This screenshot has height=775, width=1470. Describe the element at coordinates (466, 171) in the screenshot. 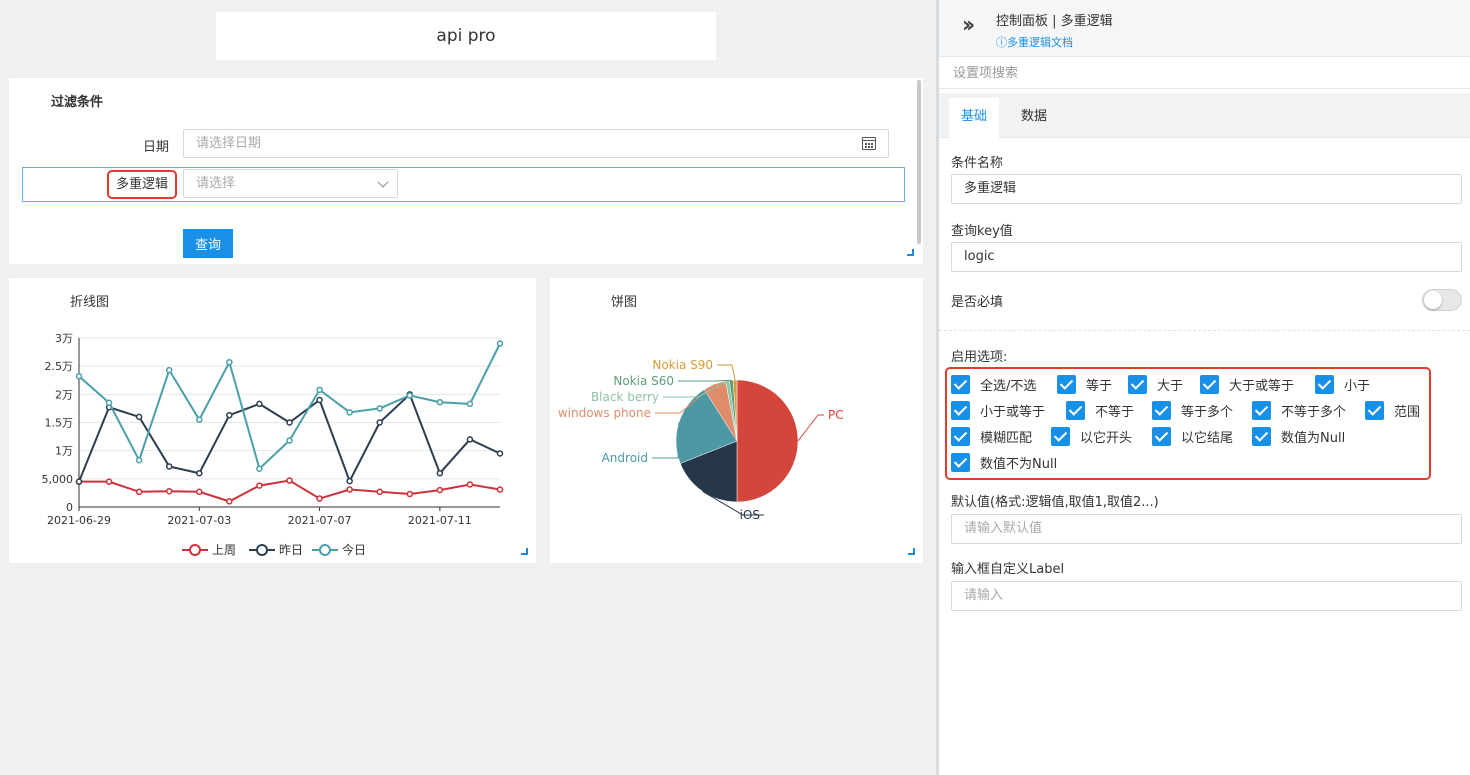

I see `filter-card: 过滤条件 日期 请选择日期 多重逻辑 请选择 查询` at that location.